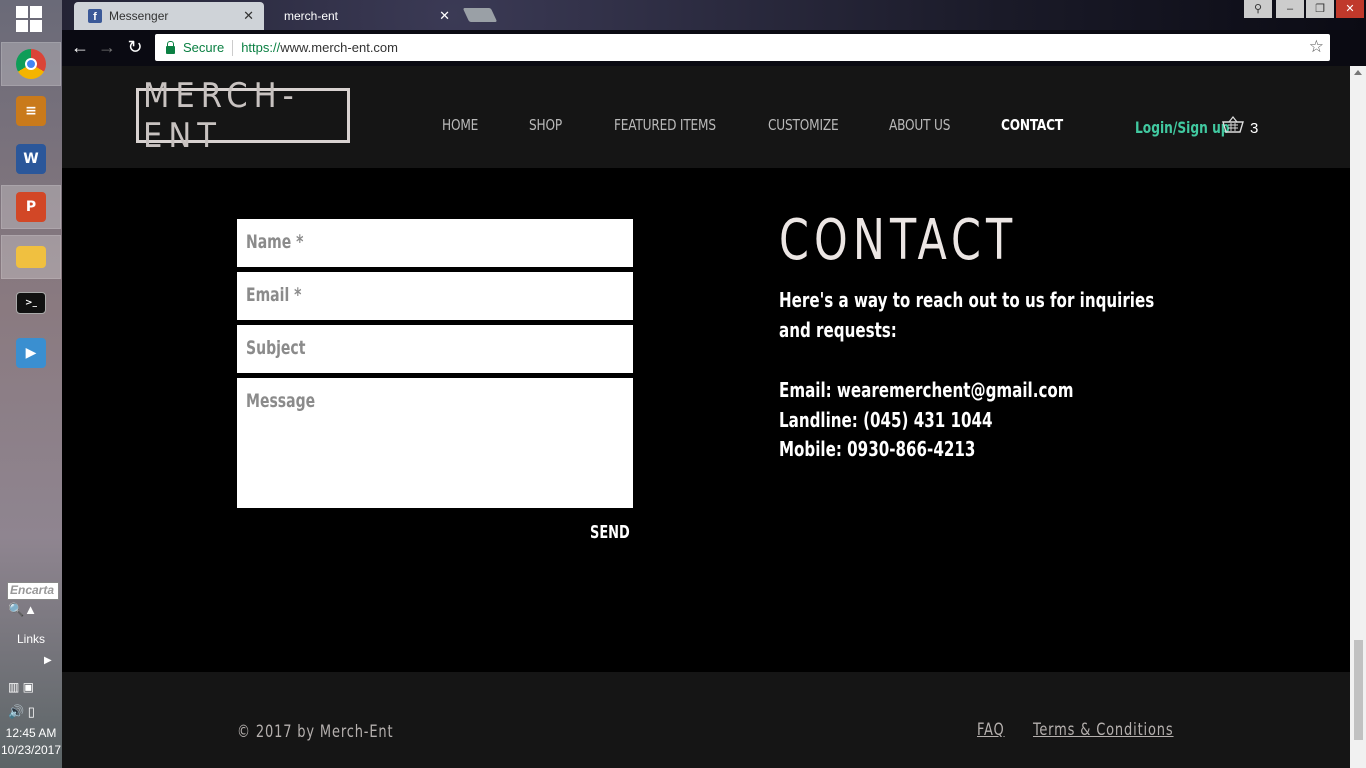 The width and height of the screenshot is (1366, 768). I want to click on restore-icon: ❐, so click(1320, 9).